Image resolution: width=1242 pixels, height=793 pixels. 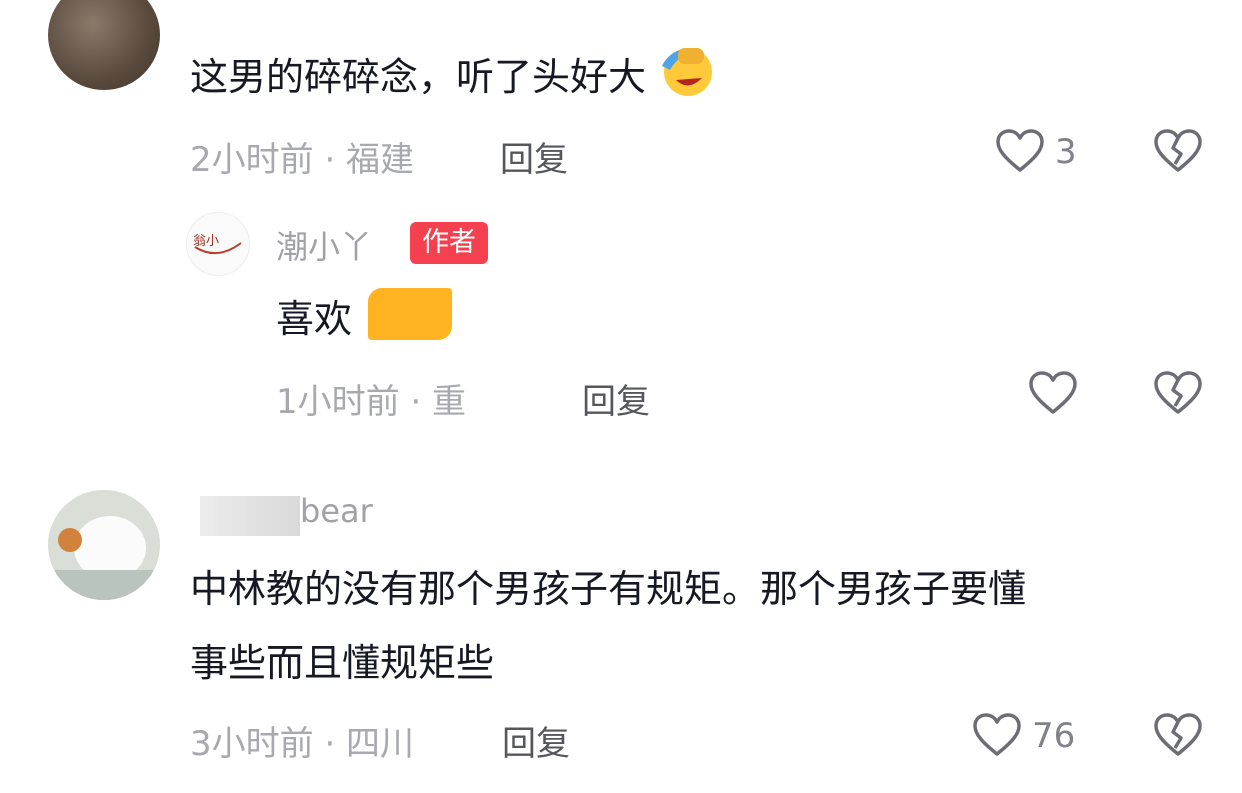 I want to click on reply-text: 喜欢, so click(x=364, y=319).